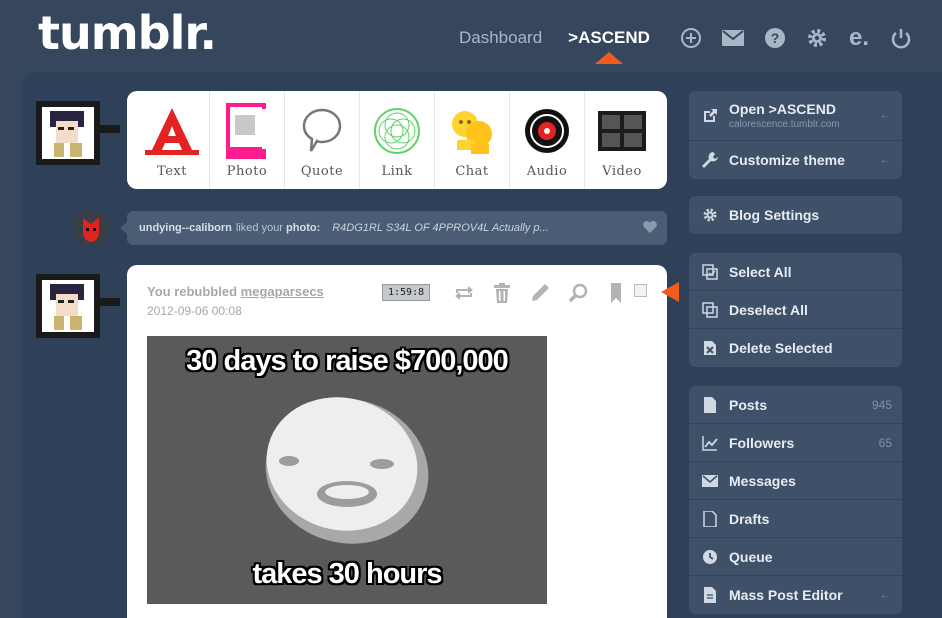  I want to click on bookmark-icon, so click(616, 293).